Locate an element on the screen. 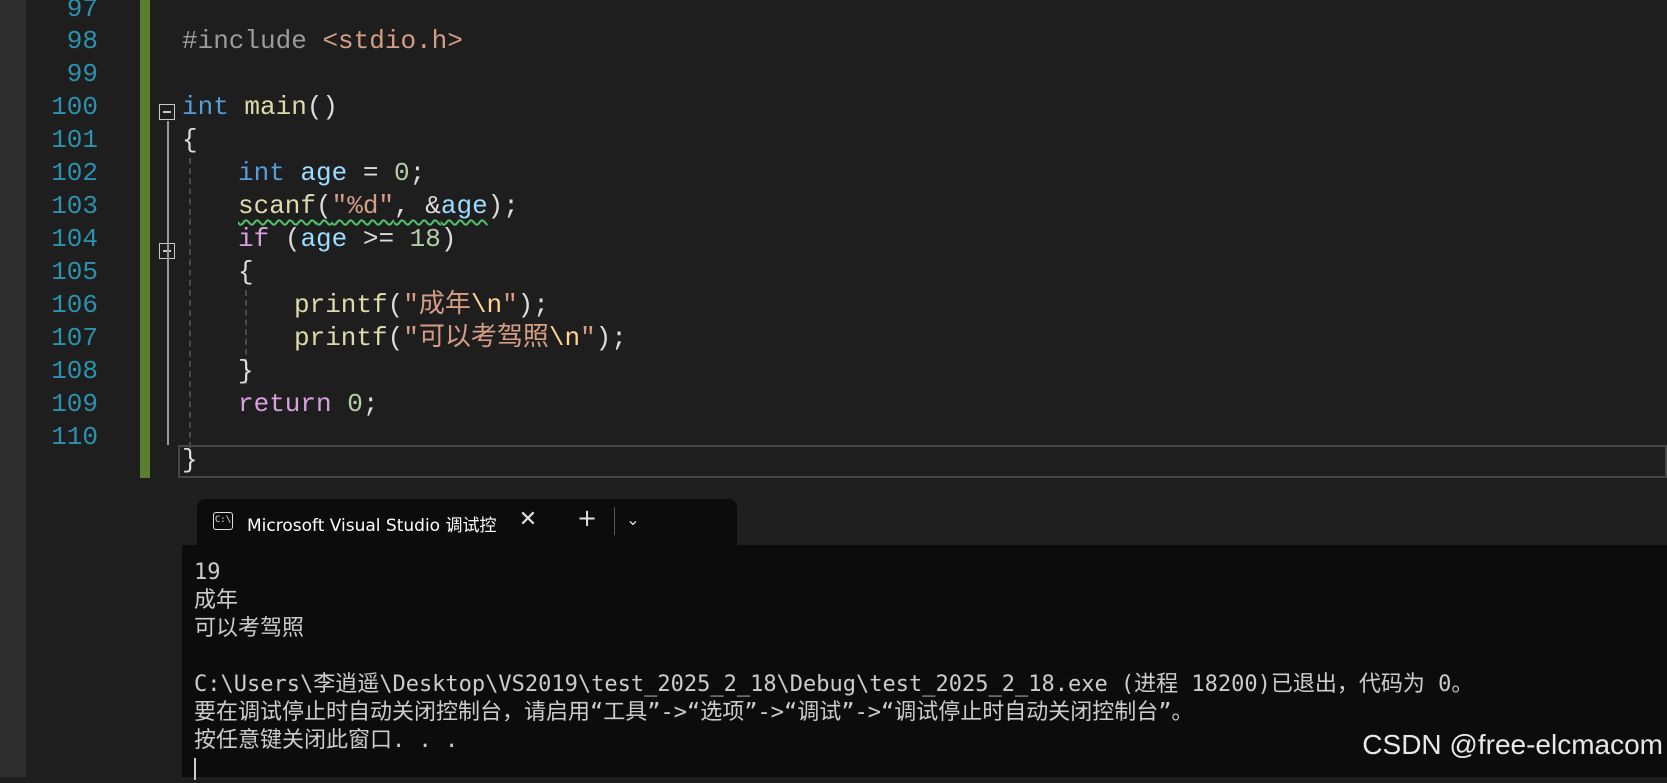 Image resolution: width=1667 pixels, height=783 pixels. control-keyword: if is located at coordinates (254, 239).